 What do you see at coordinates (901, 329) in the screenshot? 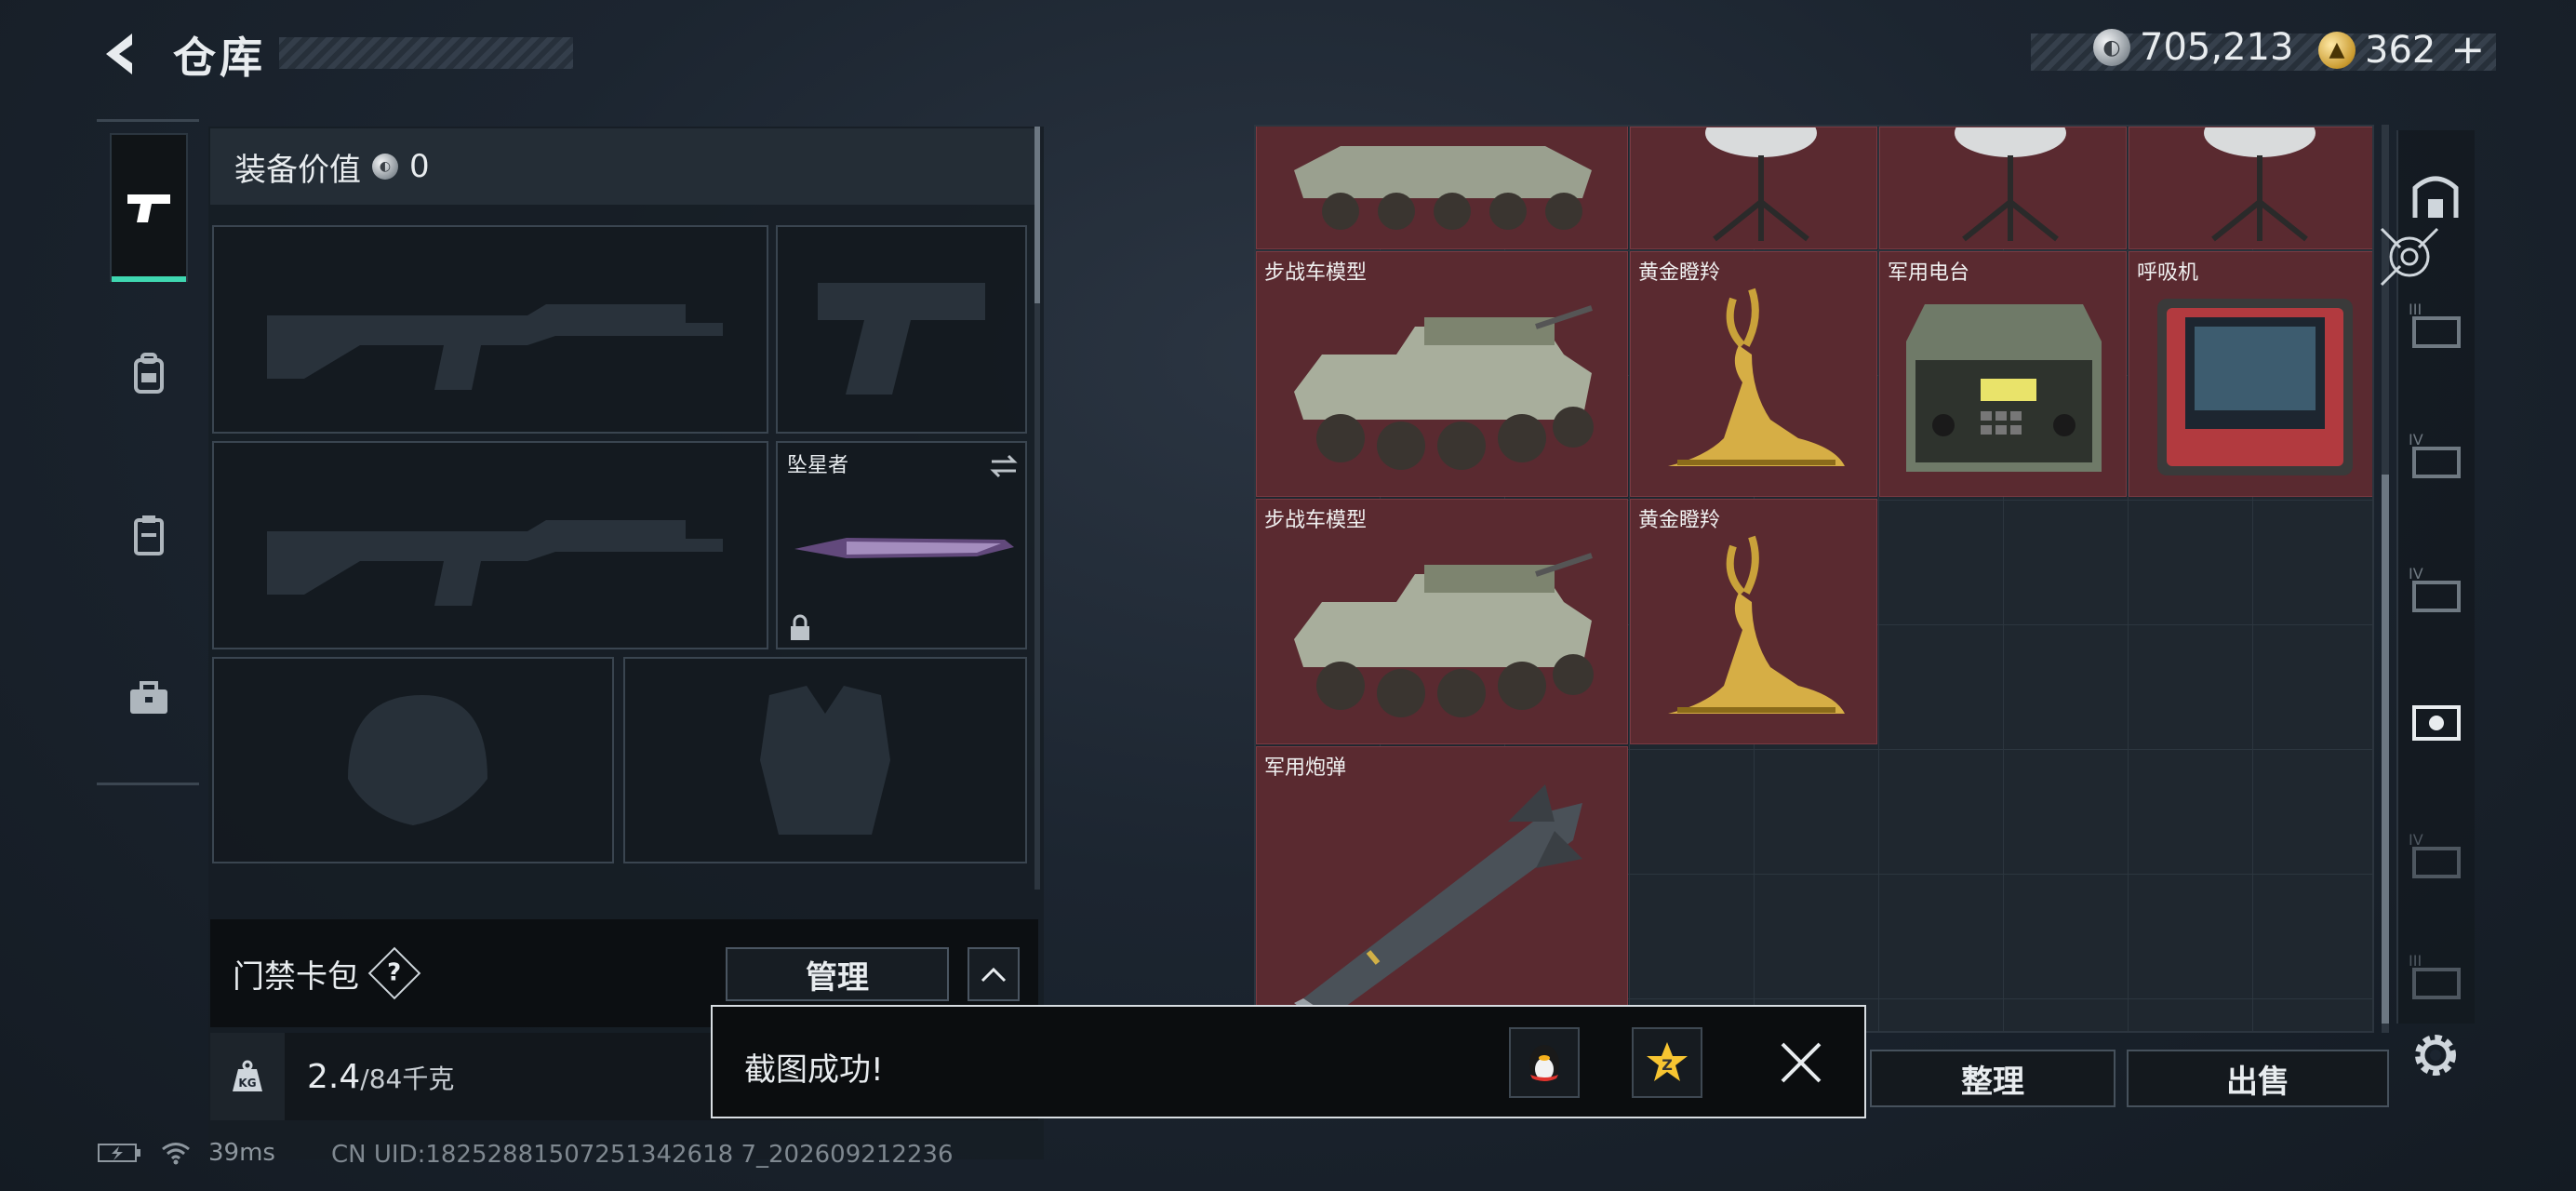
I see `pistol-slot` at bounding box center [901, 329].